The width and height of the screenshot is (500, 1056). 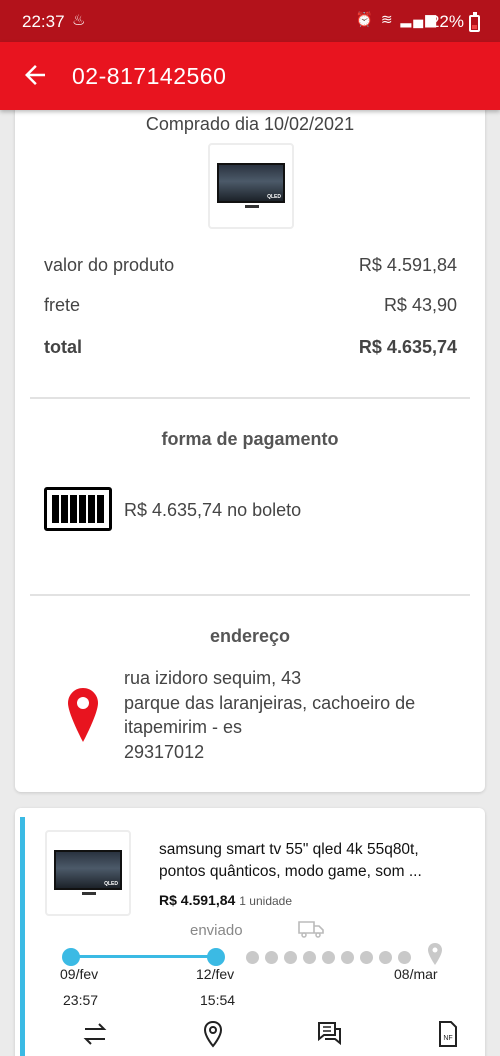 What do you see at coordinates (81, 1000) in the screenshot?
I see `step1-time: 23:57` at bounding box center [81, 1000].